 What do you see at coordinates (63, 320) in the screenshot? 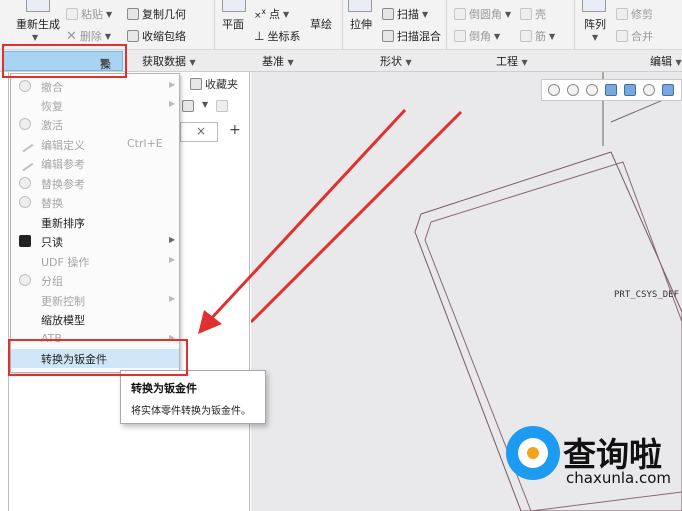
I see `menu-item-label: 缩放模型` at bounding box center [63, 320].